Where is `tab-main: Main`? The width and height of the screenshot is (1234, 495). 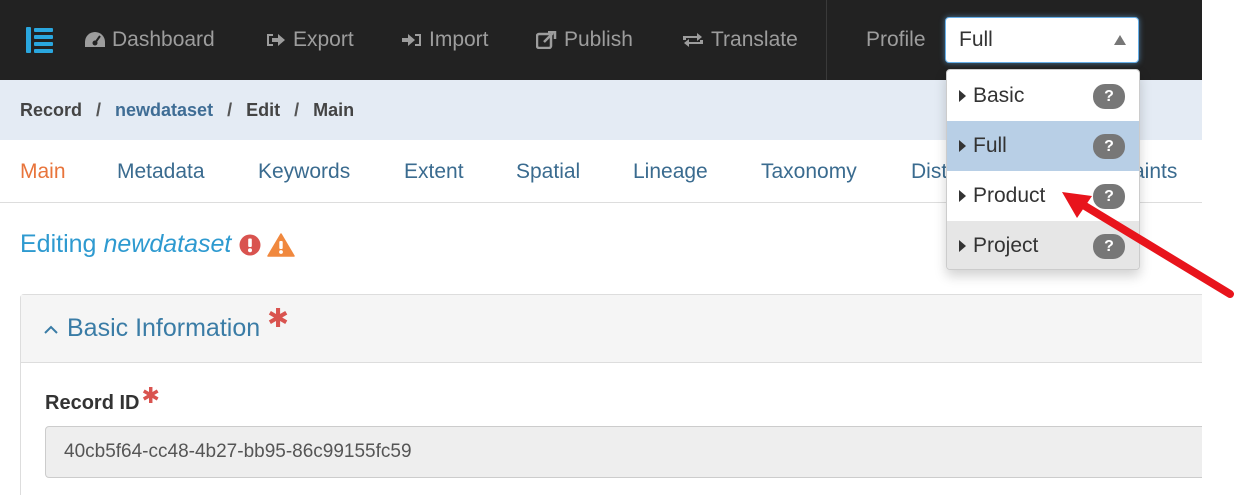 tab-main: Main is located at coordinates (43, 171).